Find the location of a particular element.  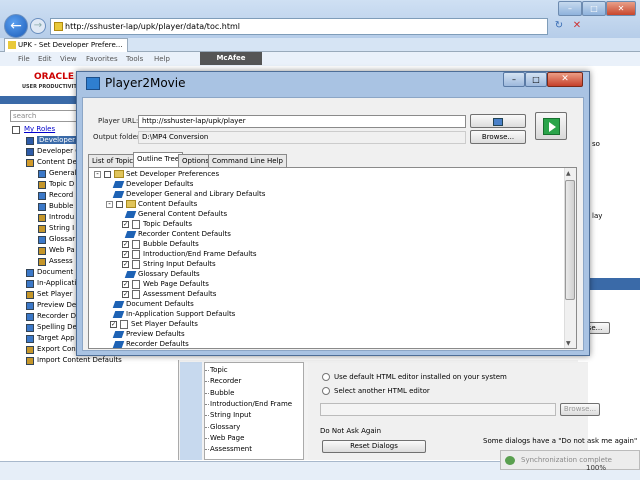

left-tree-item: Record is located at coordinates (61, 195).